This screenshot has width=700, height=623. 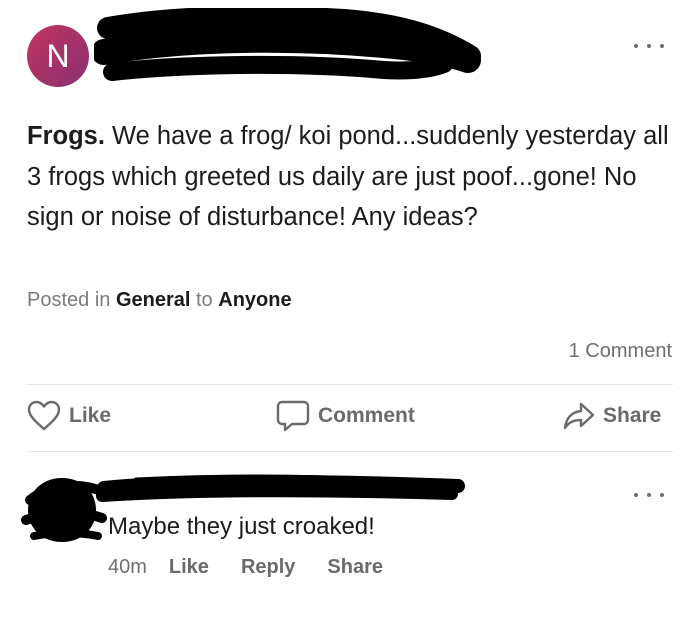 I want to click on share-button: Share, so click(x=612, y=416).